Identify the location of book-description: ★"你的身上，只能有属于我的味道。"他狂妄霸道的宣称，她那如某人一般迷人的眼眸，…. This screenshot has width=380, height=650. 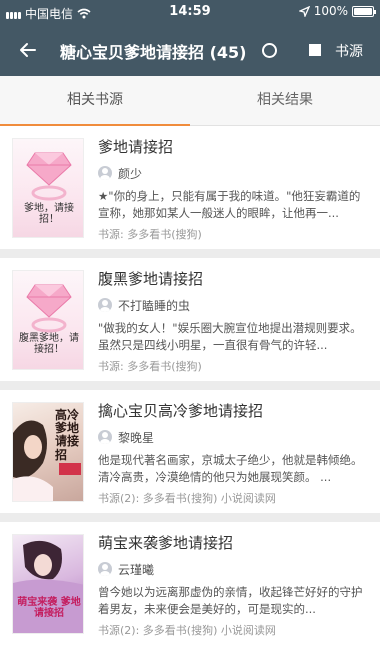
(229, 204).